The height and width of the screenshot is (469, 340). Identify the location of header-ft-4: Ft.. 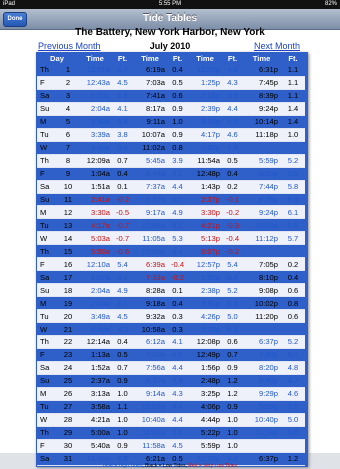
(293, 58).